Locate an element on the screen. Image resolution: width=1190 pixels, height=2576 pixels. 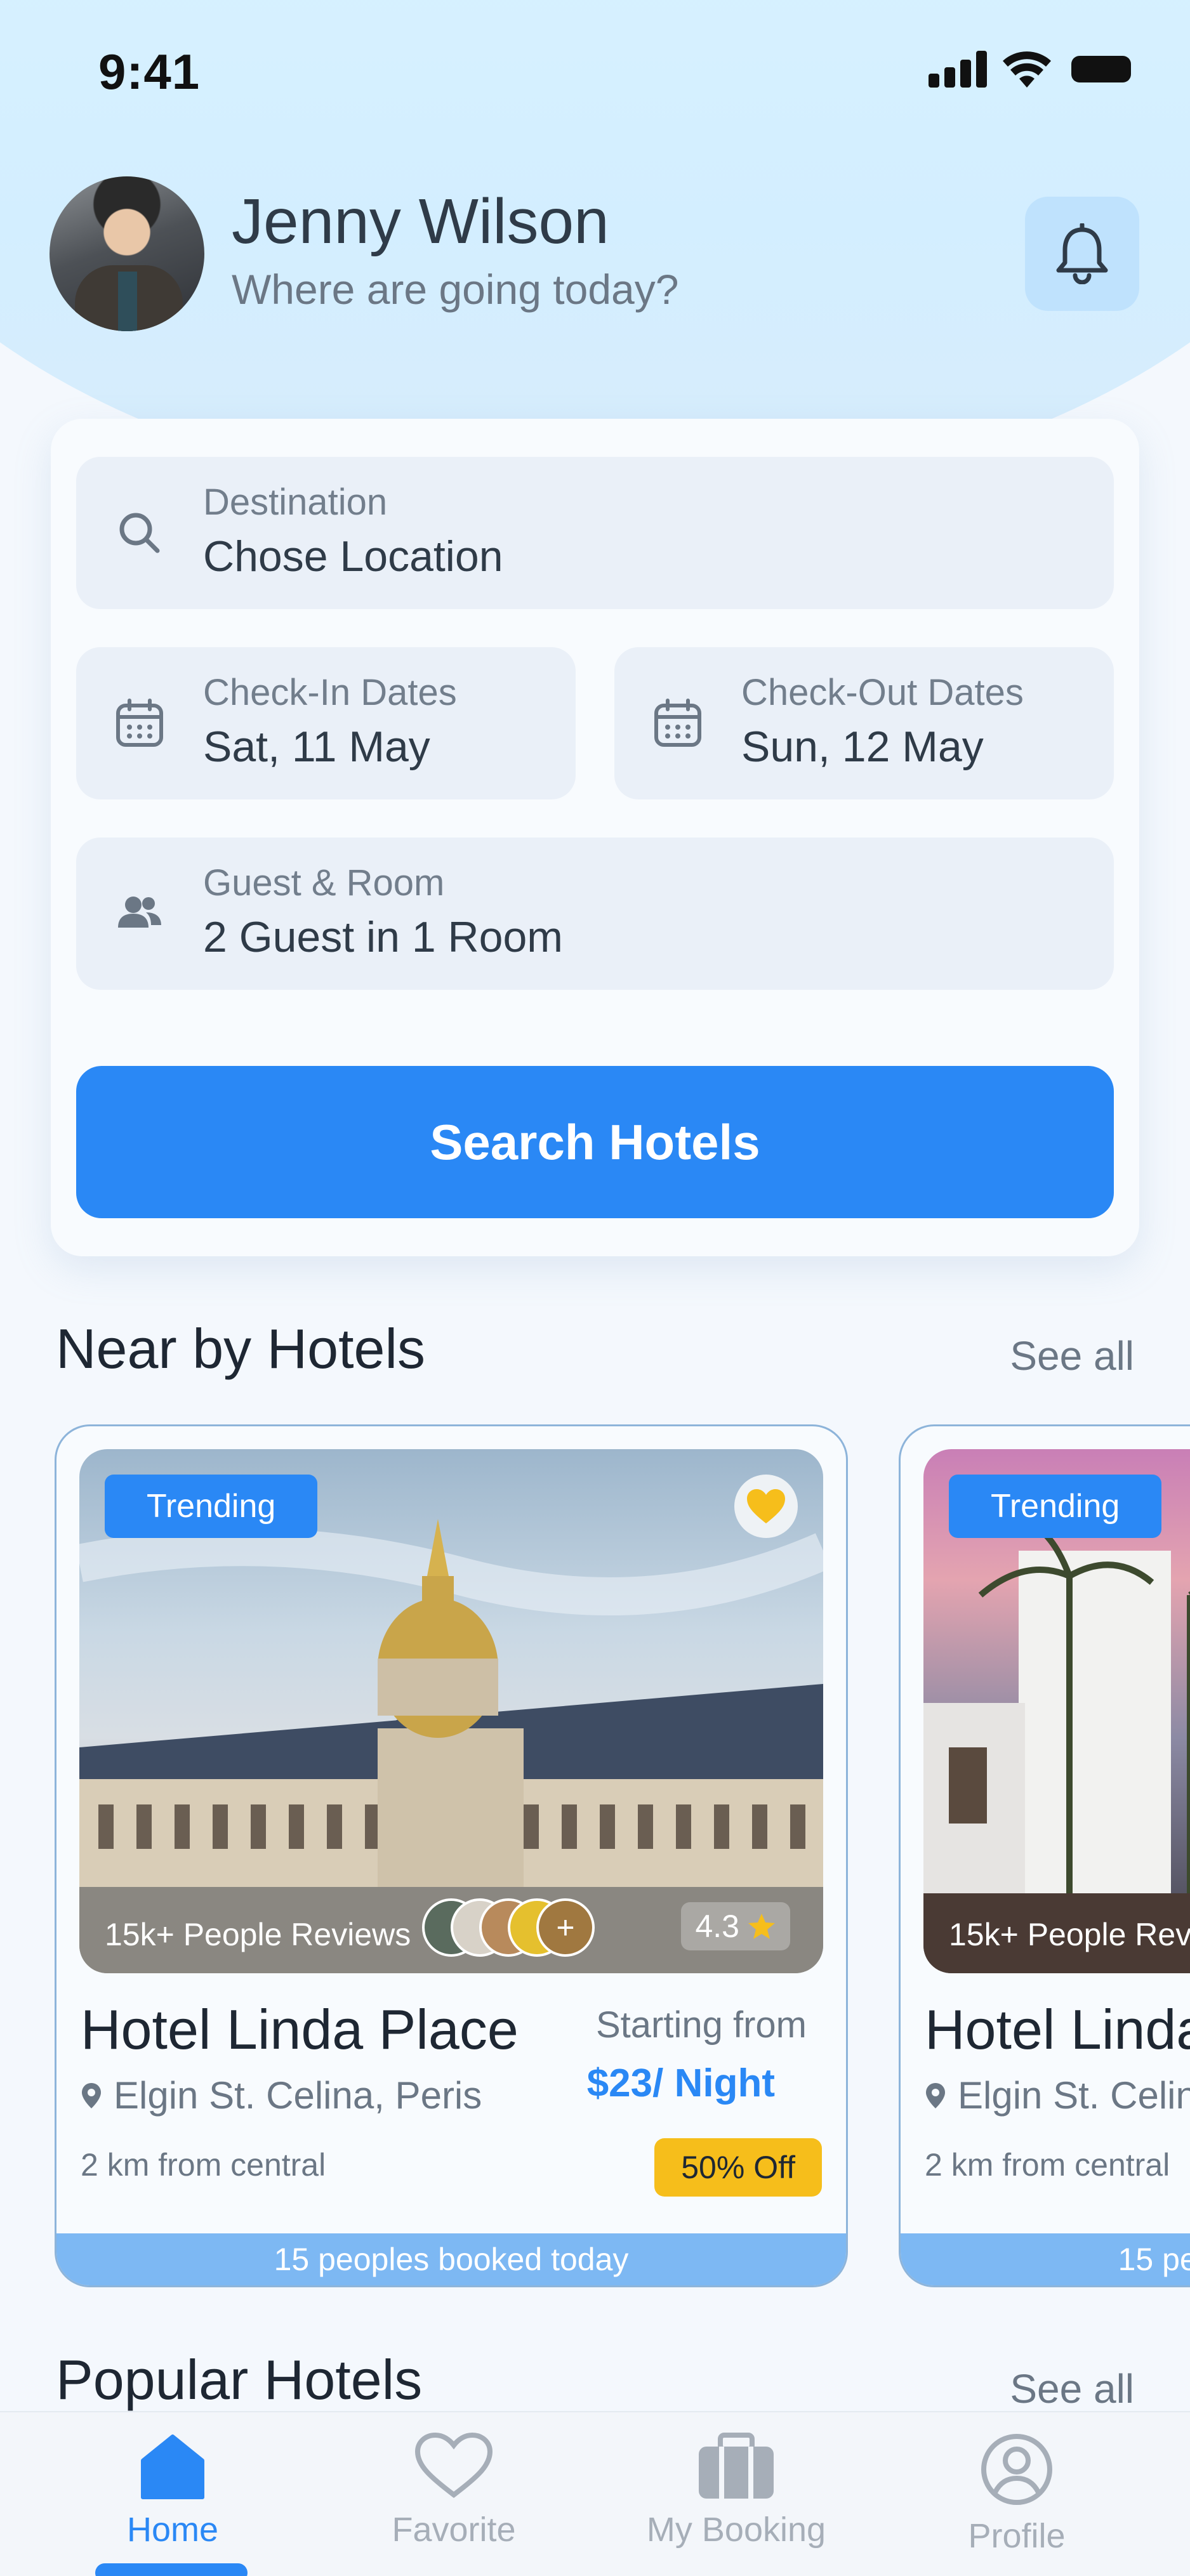
guest-room-label: Guest & Room is located at coordinates (324, 883).